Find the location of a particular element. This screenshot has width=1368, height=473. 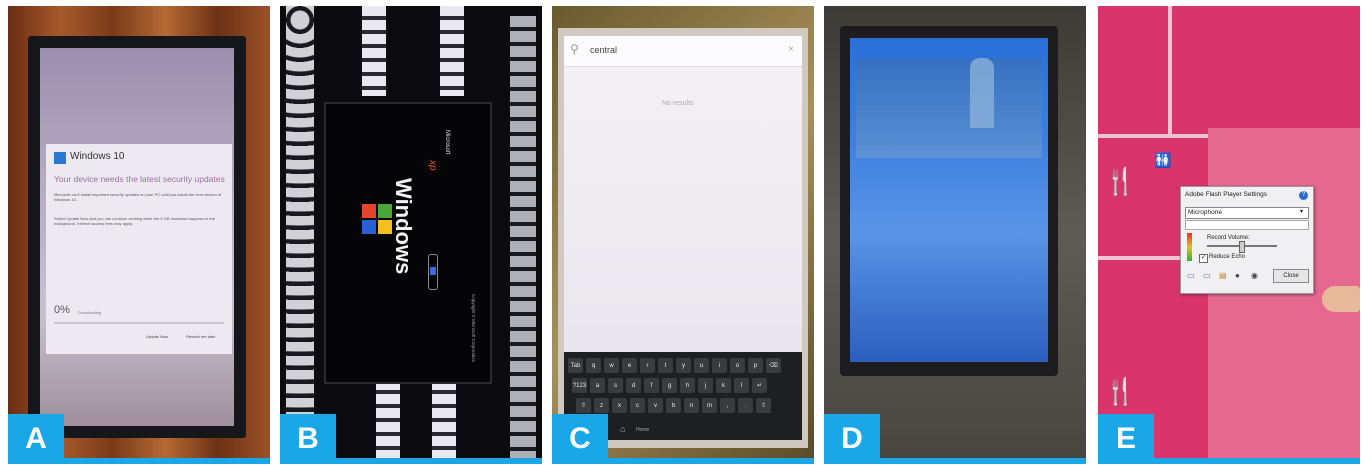

keyboard-key: g is located at coordinates (669, 385).